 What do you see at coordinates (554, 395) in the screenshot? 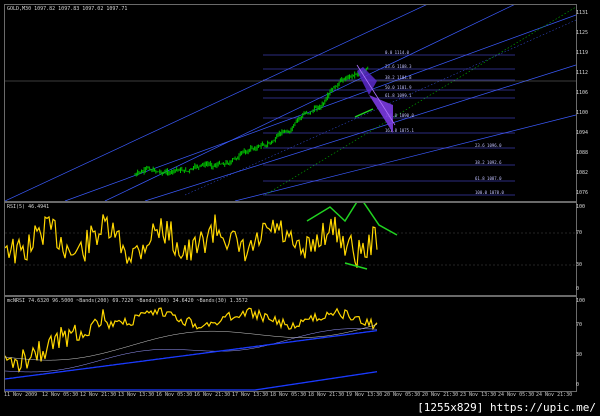
I see `time-tick-label: 24 Nov 21:30` at bounding box center [554, 395].